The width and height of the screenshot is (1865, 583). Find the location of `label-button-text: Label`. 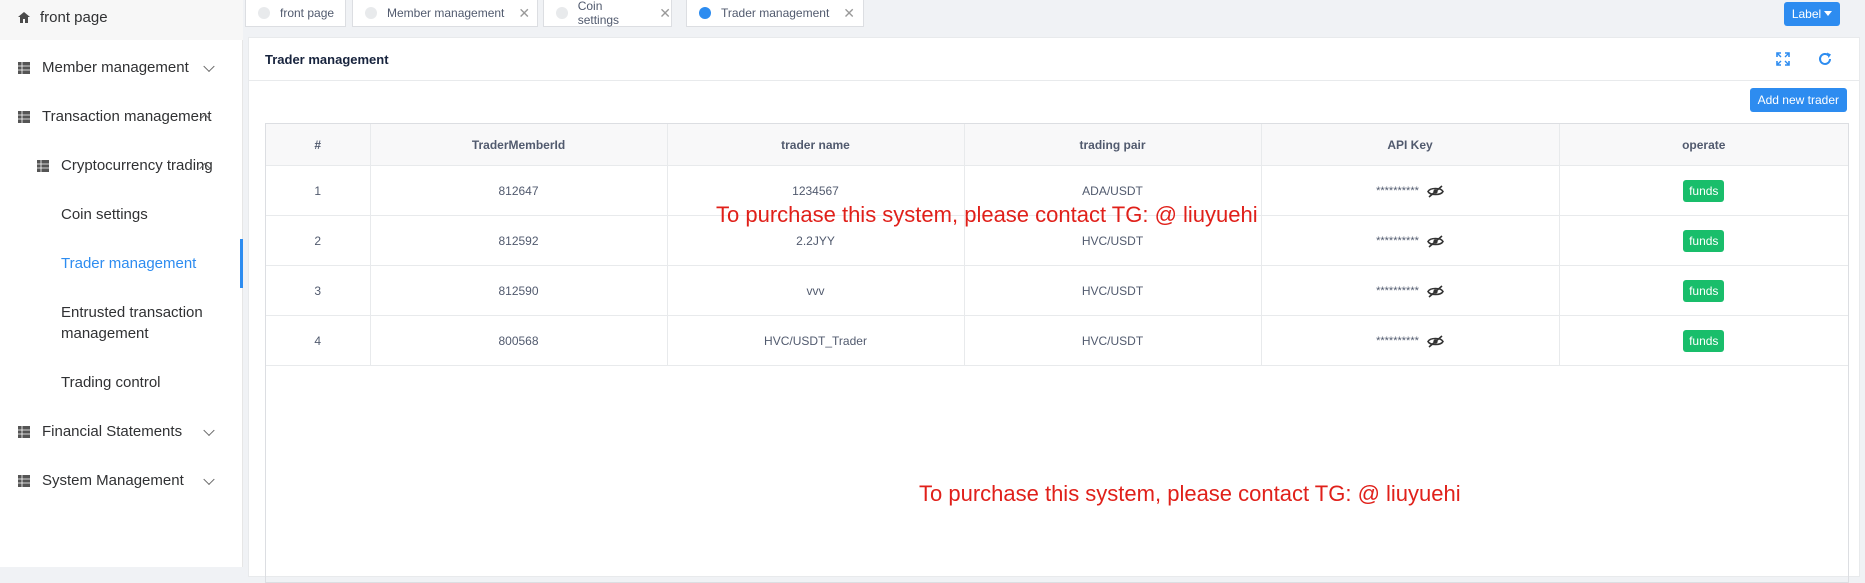

label-button-text: Label is located at coordinates (1806, 14).